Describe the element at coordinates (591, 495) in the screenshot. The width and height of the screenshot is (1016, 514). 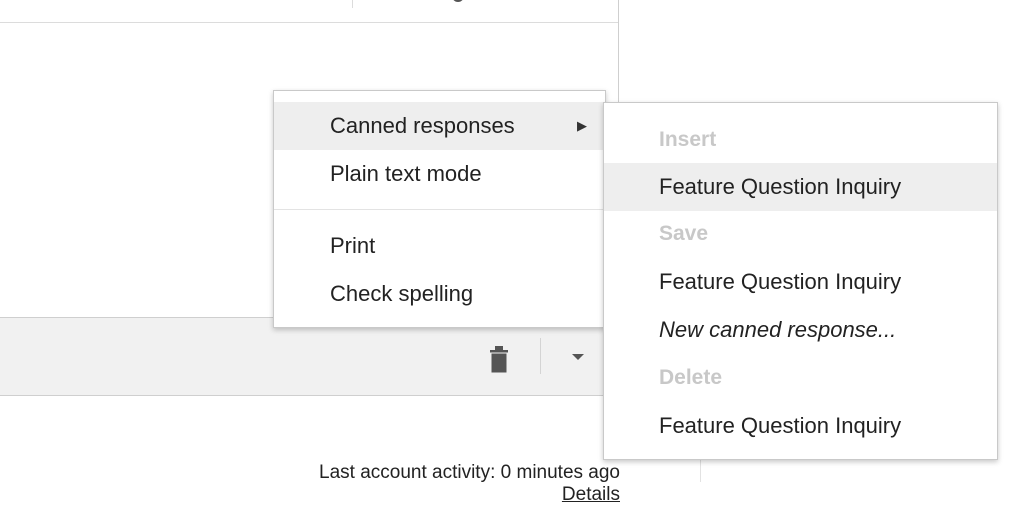
I see `activity-details-link: Details` at that location.